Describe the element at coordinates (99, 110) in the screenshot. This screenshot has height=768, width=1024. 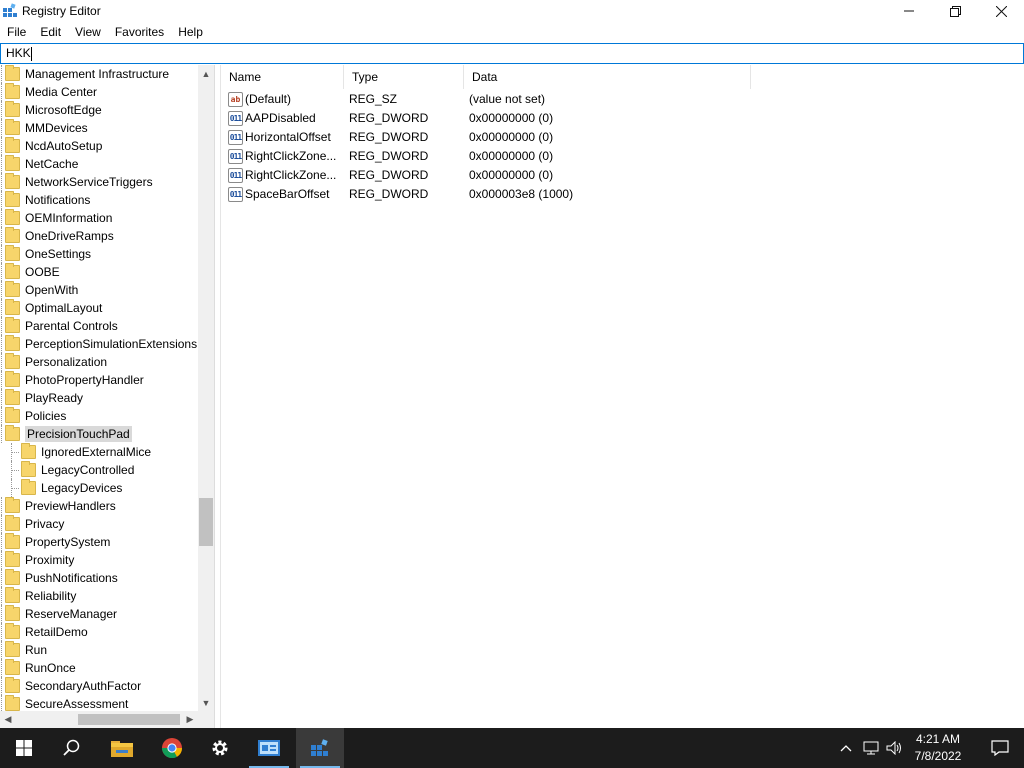
I see `tree-item: MicrosoftEdge` at that location.